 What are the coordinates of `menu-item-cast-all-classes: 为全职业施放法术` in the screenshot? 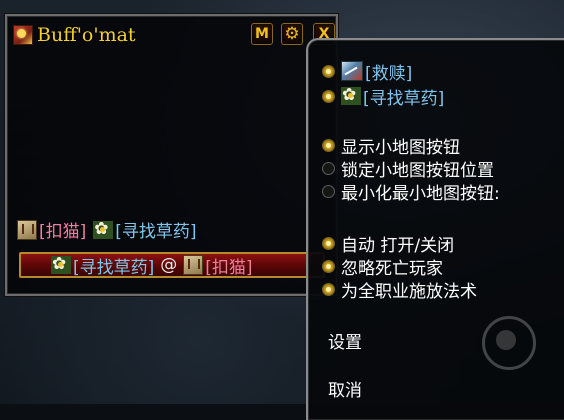 It's located at (399, 290).